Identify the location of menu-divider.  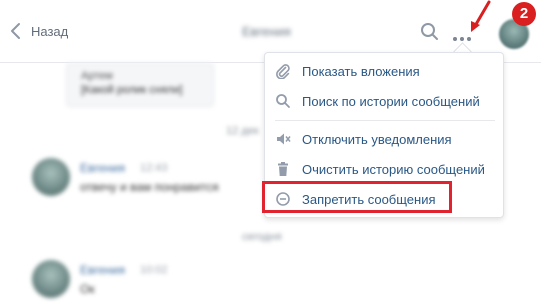
(385, 120).